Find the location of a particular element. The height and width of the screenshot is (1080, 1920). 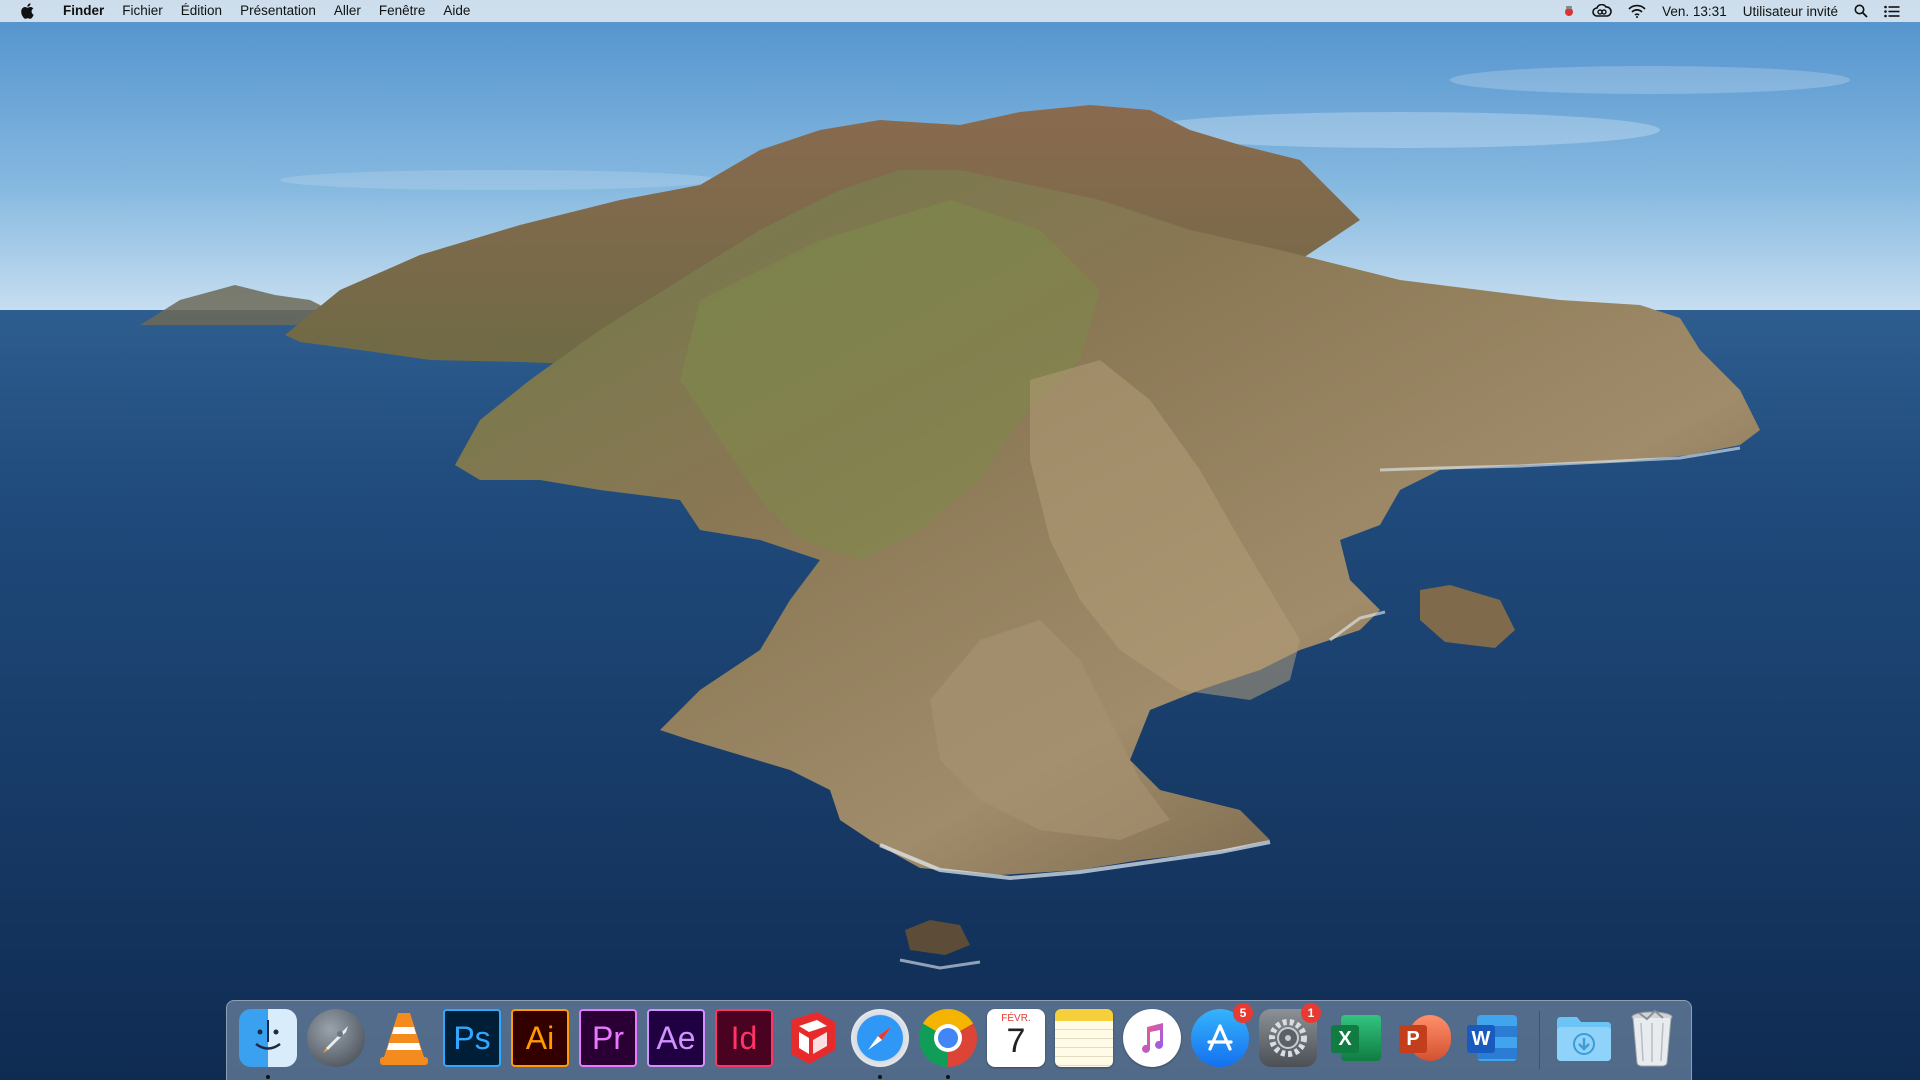

dock-separator is located at coordinates (1539, 1040).